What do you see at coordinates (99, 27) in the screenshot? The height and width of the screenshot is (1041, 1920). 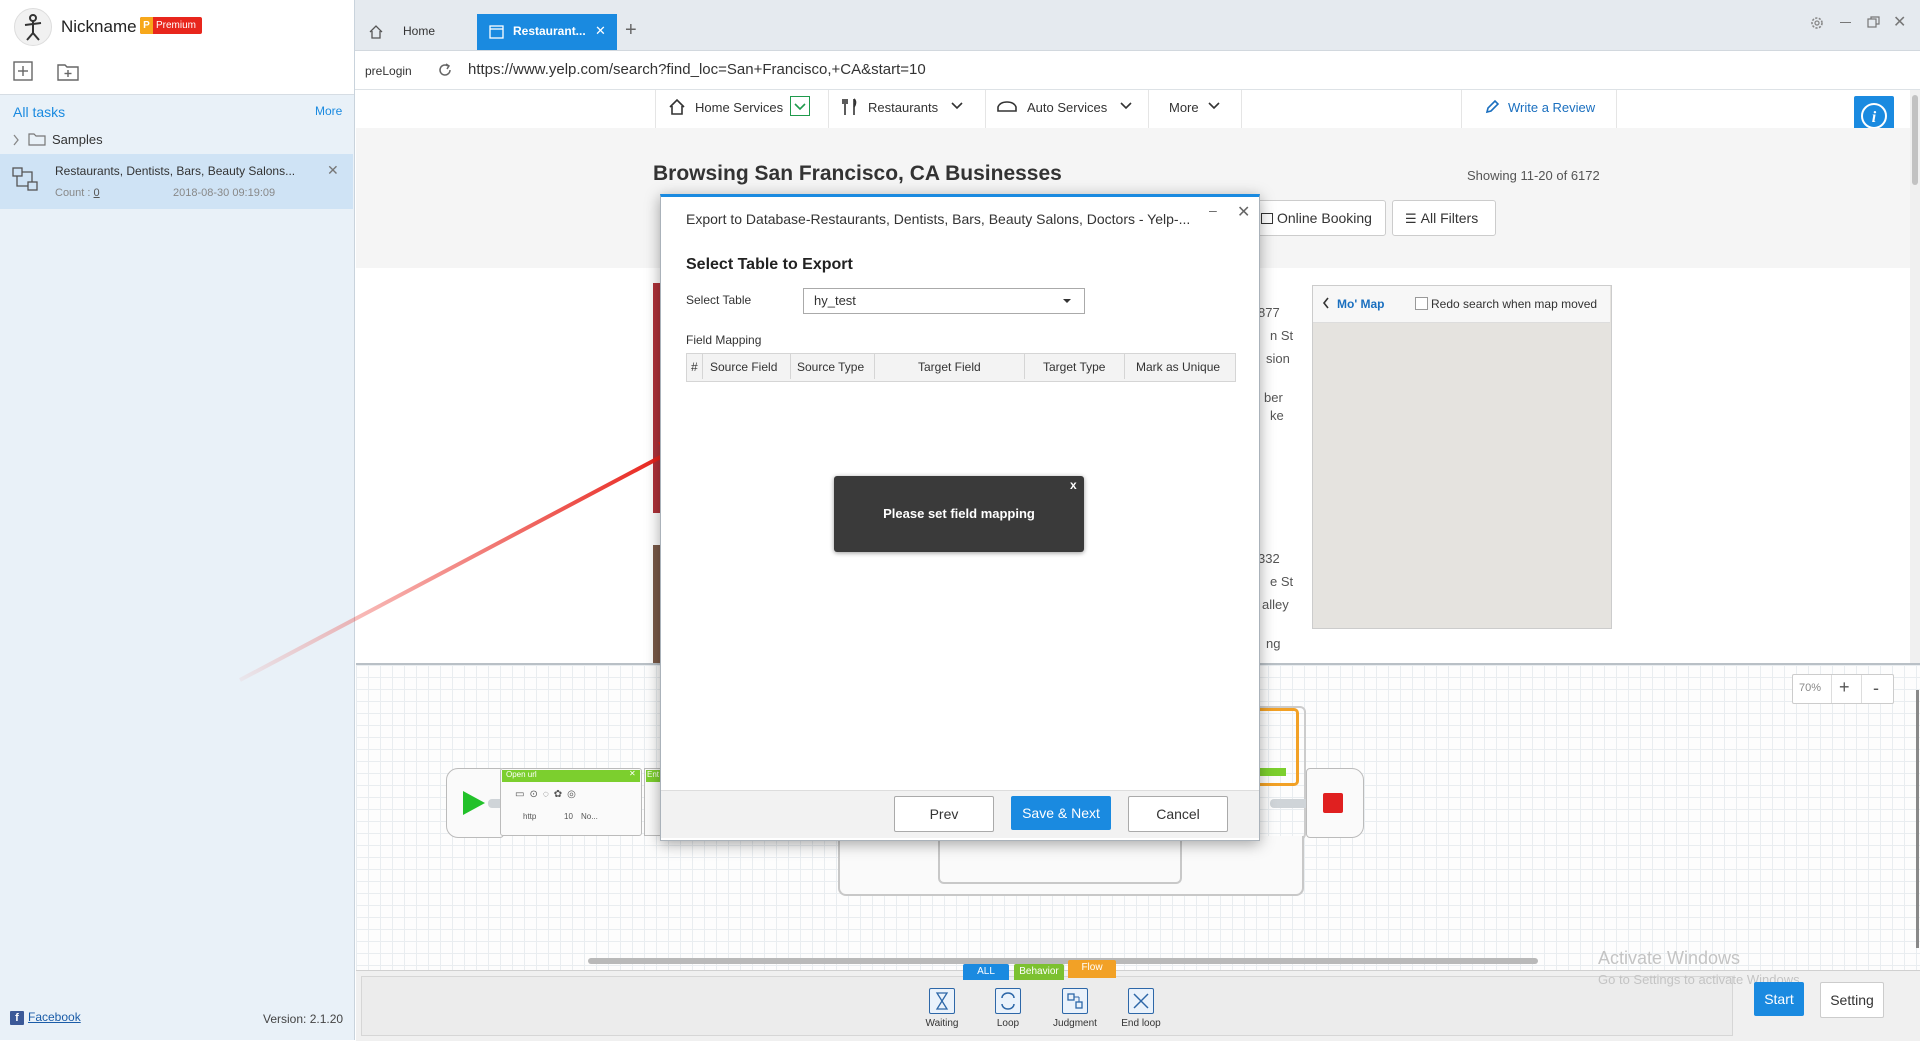 I see `user-nickname: Nickname` at bounding box center [99, 27].